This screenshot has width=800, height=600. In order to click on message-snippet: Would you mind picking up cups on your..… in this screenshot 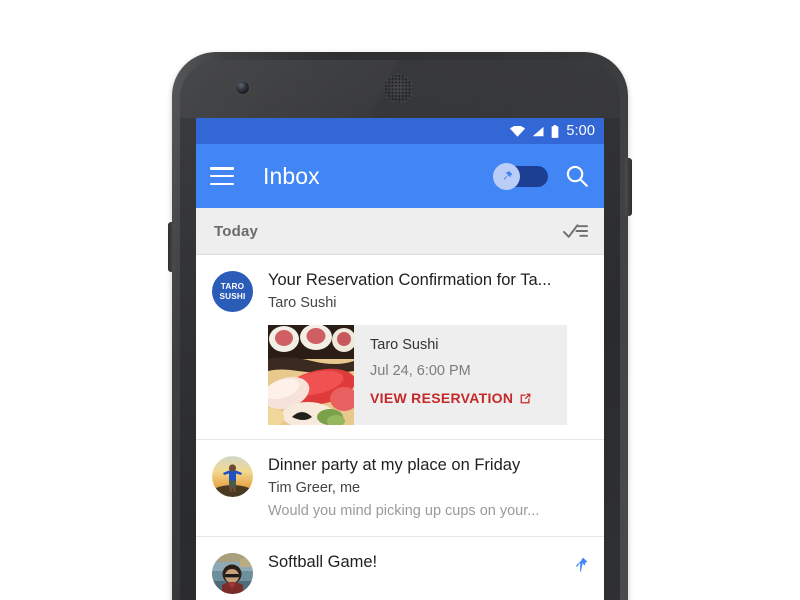, I will do `click(404, 511)`.